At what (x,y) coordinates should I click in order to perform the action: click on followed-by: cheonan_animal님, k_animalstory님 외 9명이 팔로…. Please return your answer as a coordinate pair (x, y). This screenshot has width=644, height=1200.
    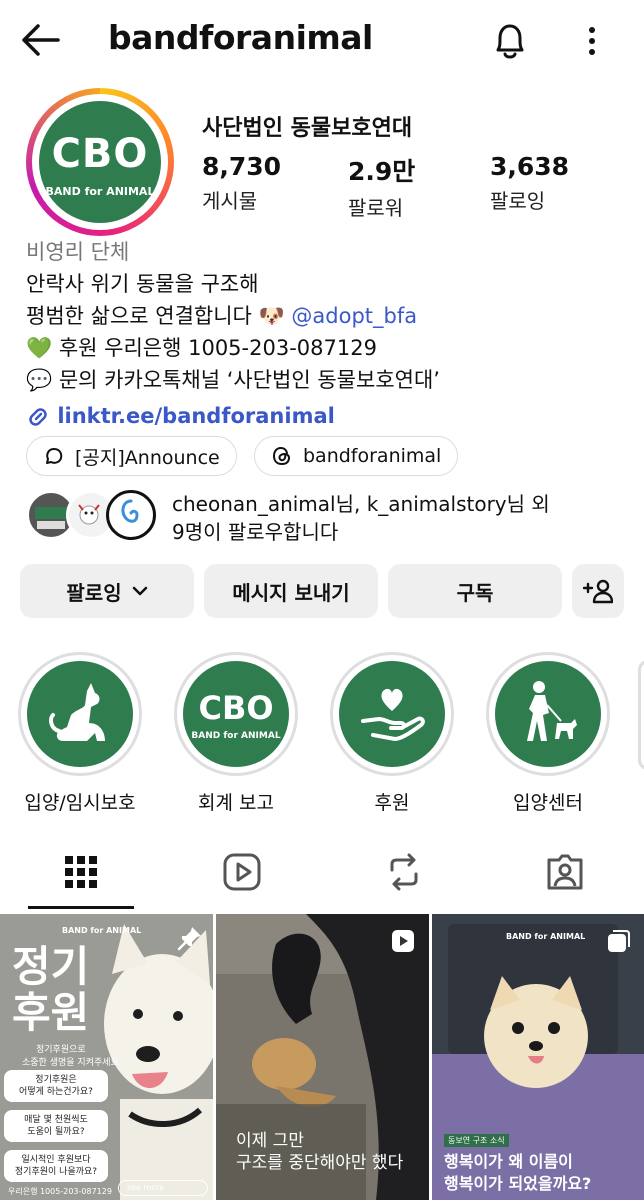
    Looking at the image, I should click on (326, 518).